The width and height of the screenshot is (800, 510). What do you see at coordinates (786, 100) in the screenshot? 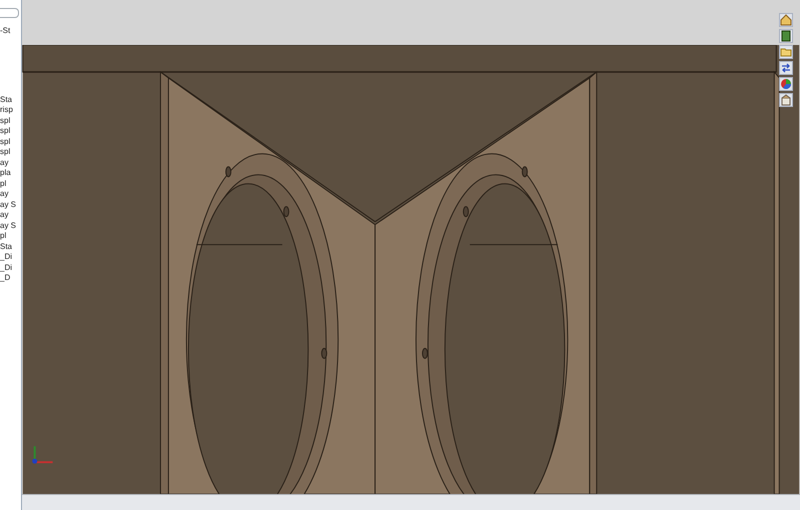
I see `box-icon` at bounding box center [786, 100].